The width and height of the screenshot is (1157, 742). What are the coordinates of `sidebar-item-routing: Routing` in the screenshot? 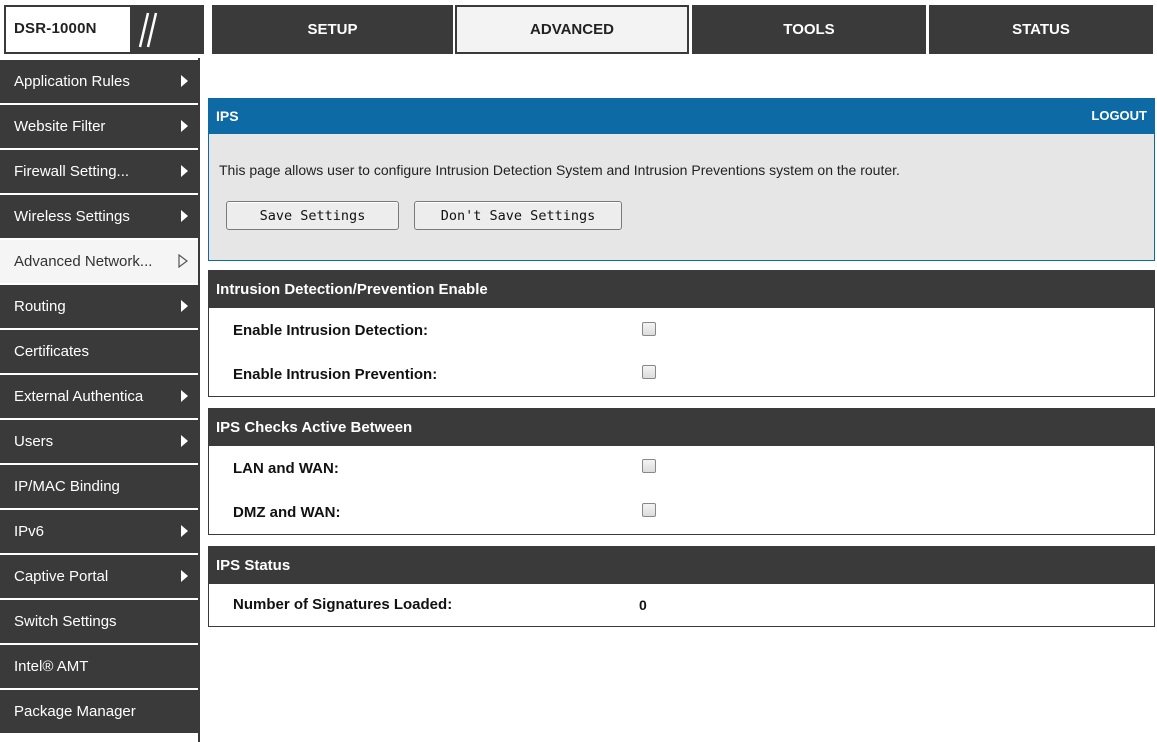 It's located at (99, 306).